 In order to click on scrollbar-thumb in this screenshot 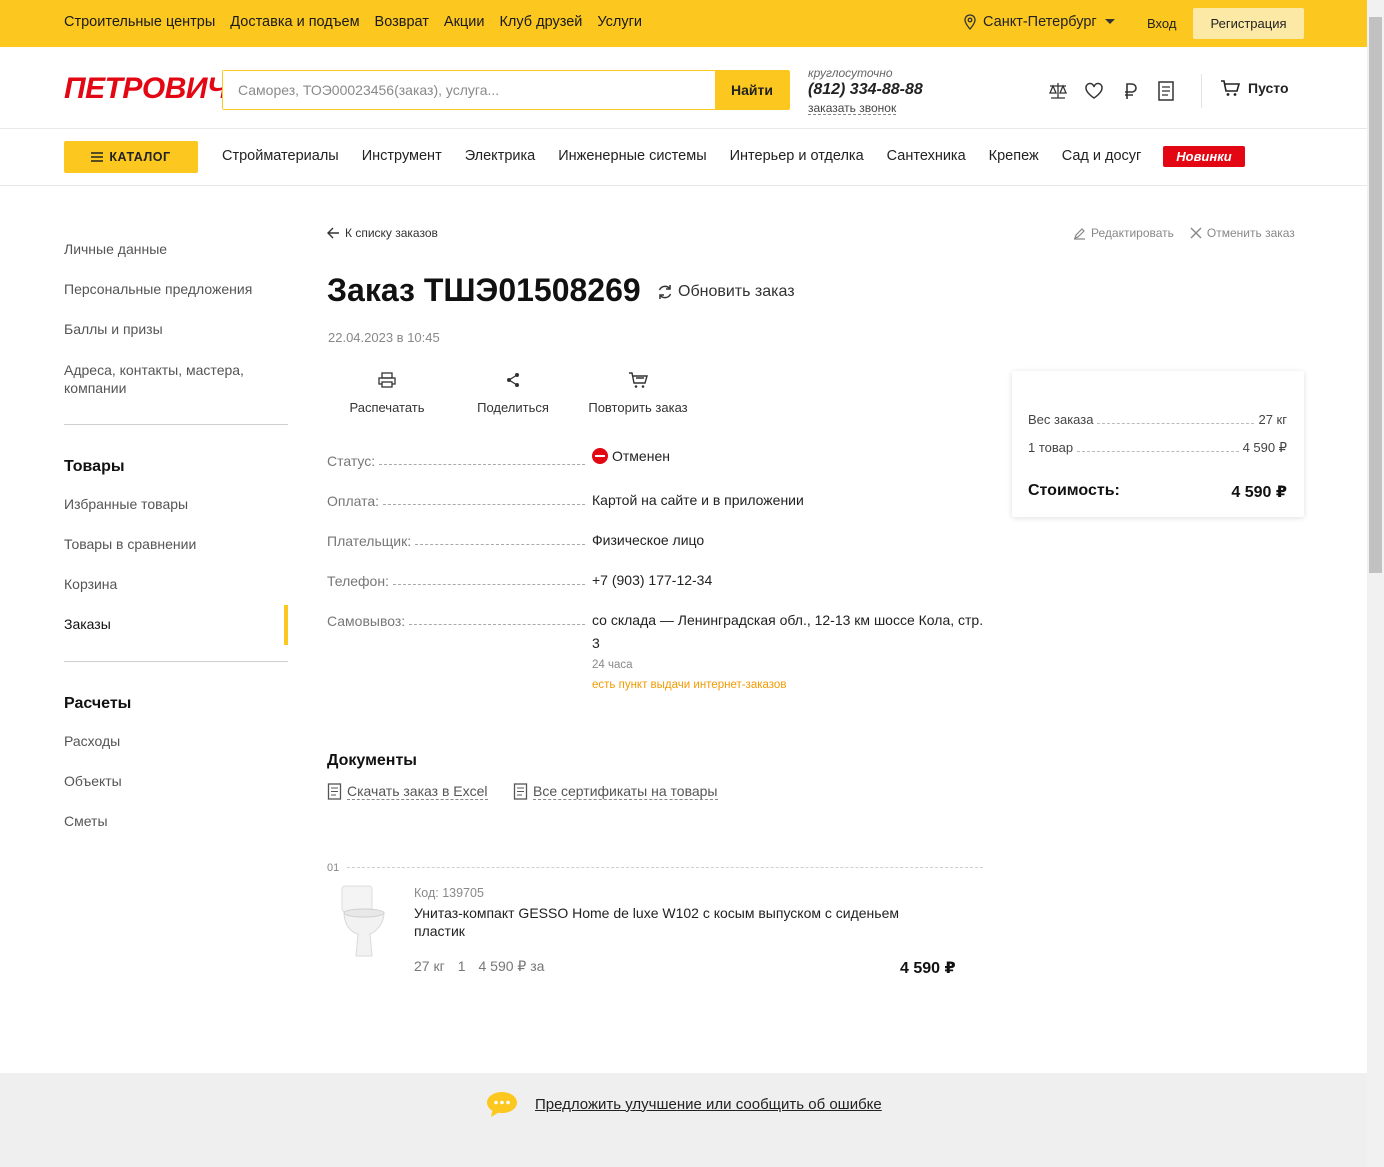, I will do `click(1375, 295)`.